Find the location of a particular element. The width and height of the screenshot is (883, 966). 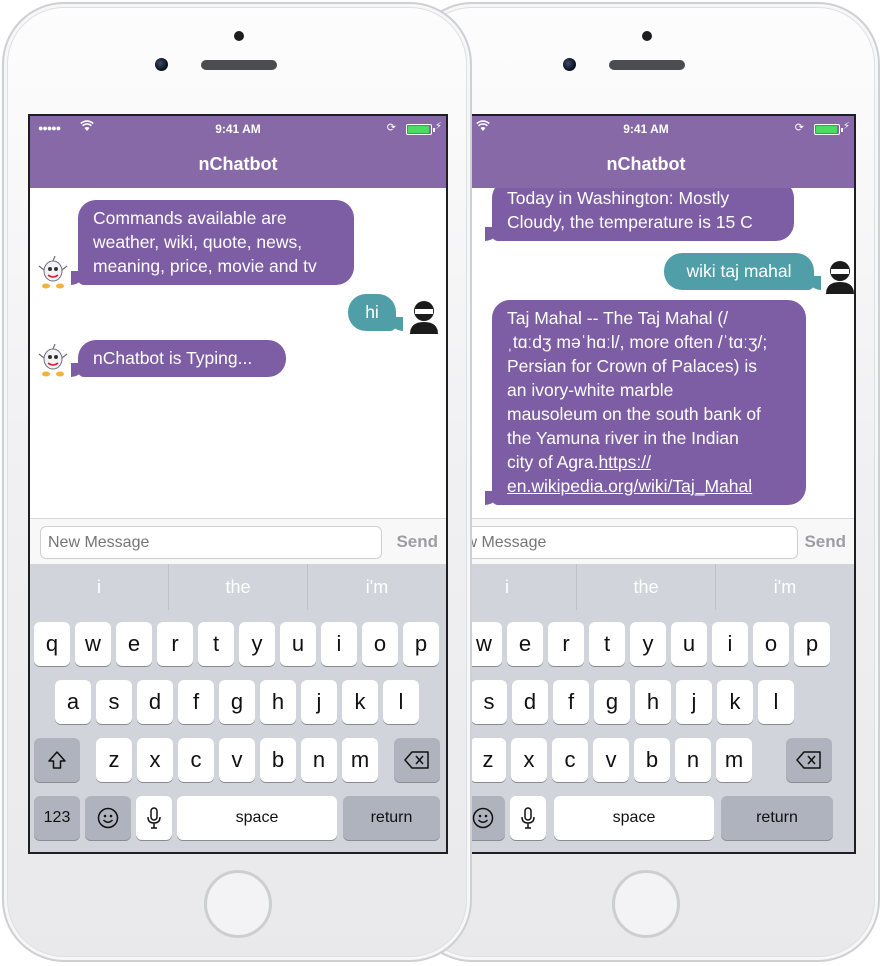

chatbot-mascot-icon is located at coordinates (53, 360).